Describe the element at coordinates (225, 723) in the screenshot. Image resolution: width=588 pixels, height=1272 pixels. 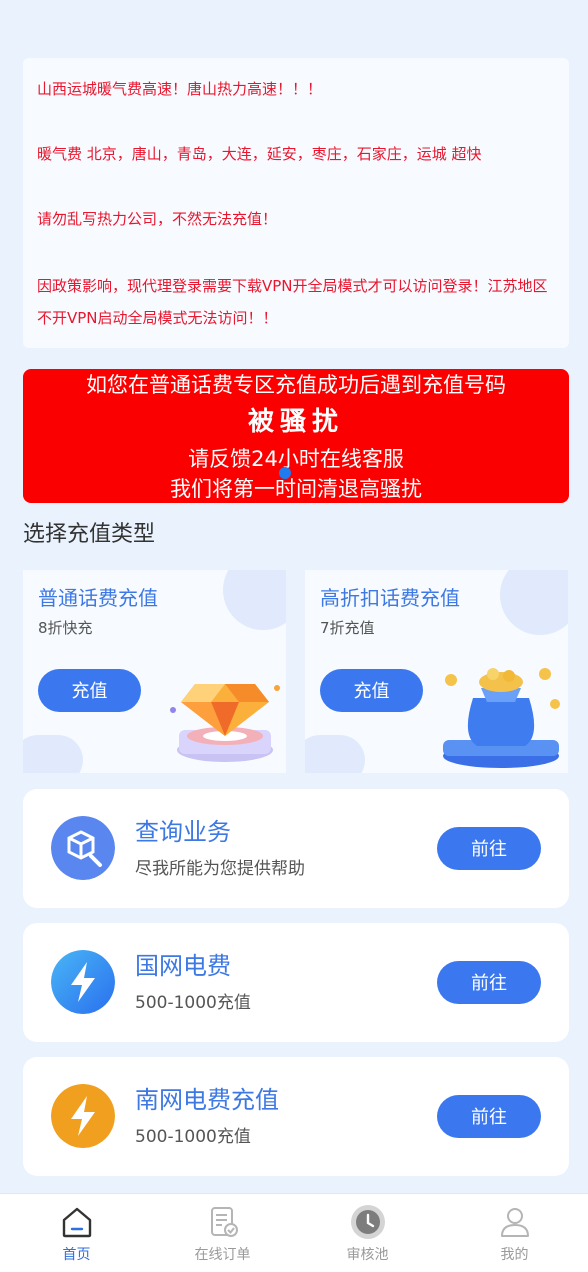
I see `diamond-icon` at that location.